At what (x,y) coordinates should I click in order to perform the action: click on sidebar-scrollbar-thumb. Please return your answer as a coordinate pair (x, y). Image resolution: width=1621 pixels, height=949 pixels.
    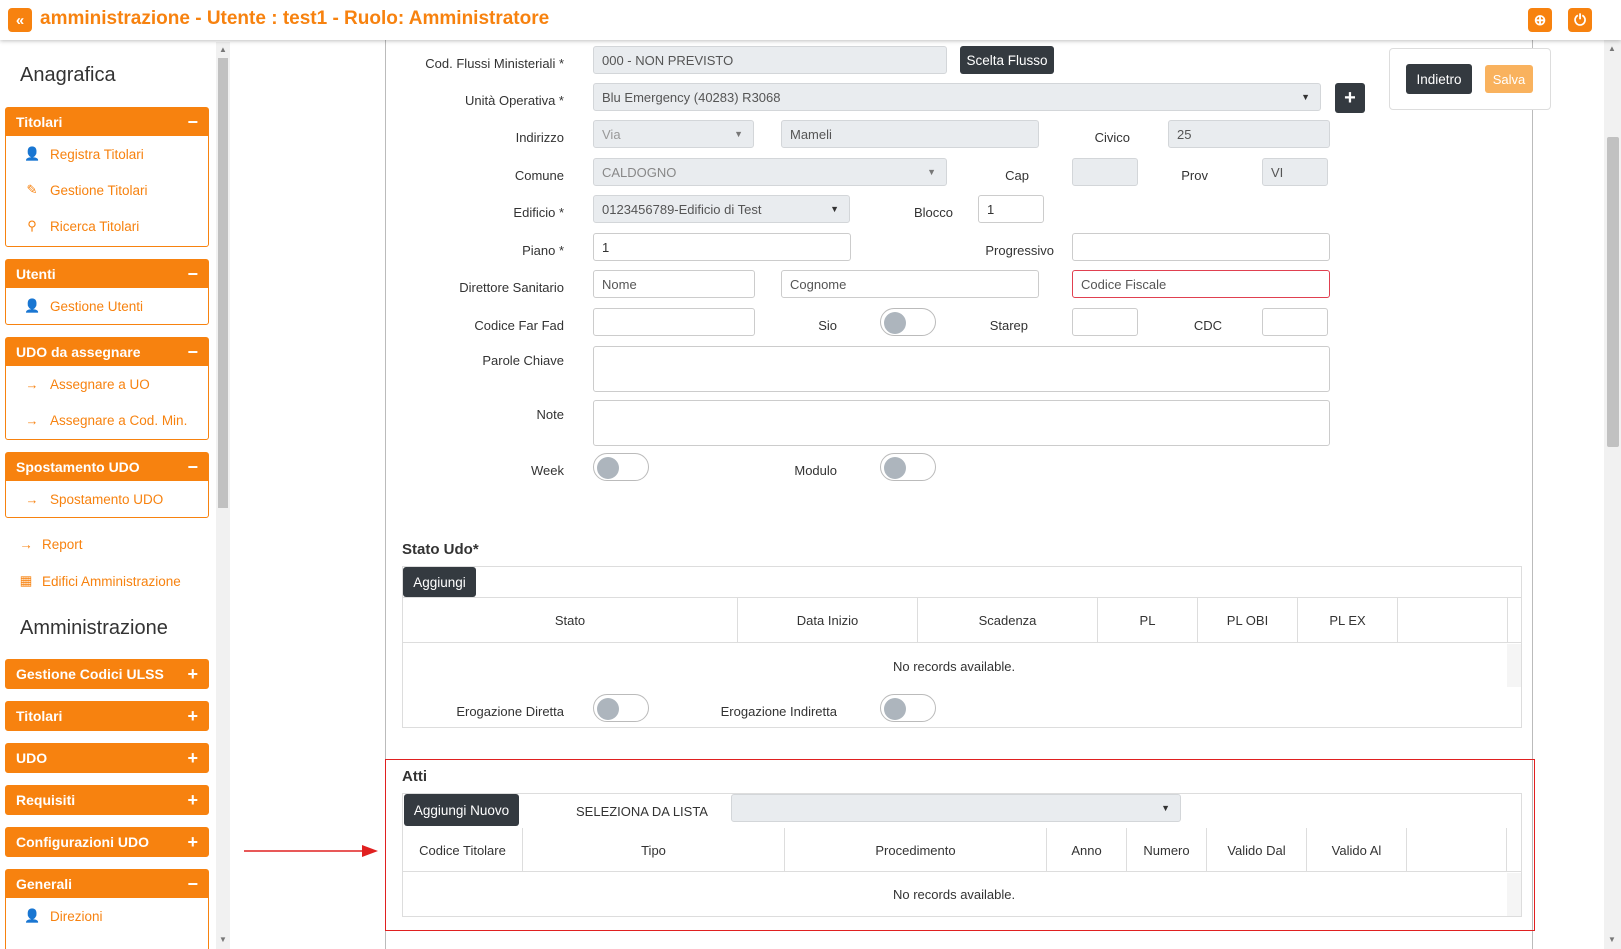
    Looking at the image, I should click on (223, 283).